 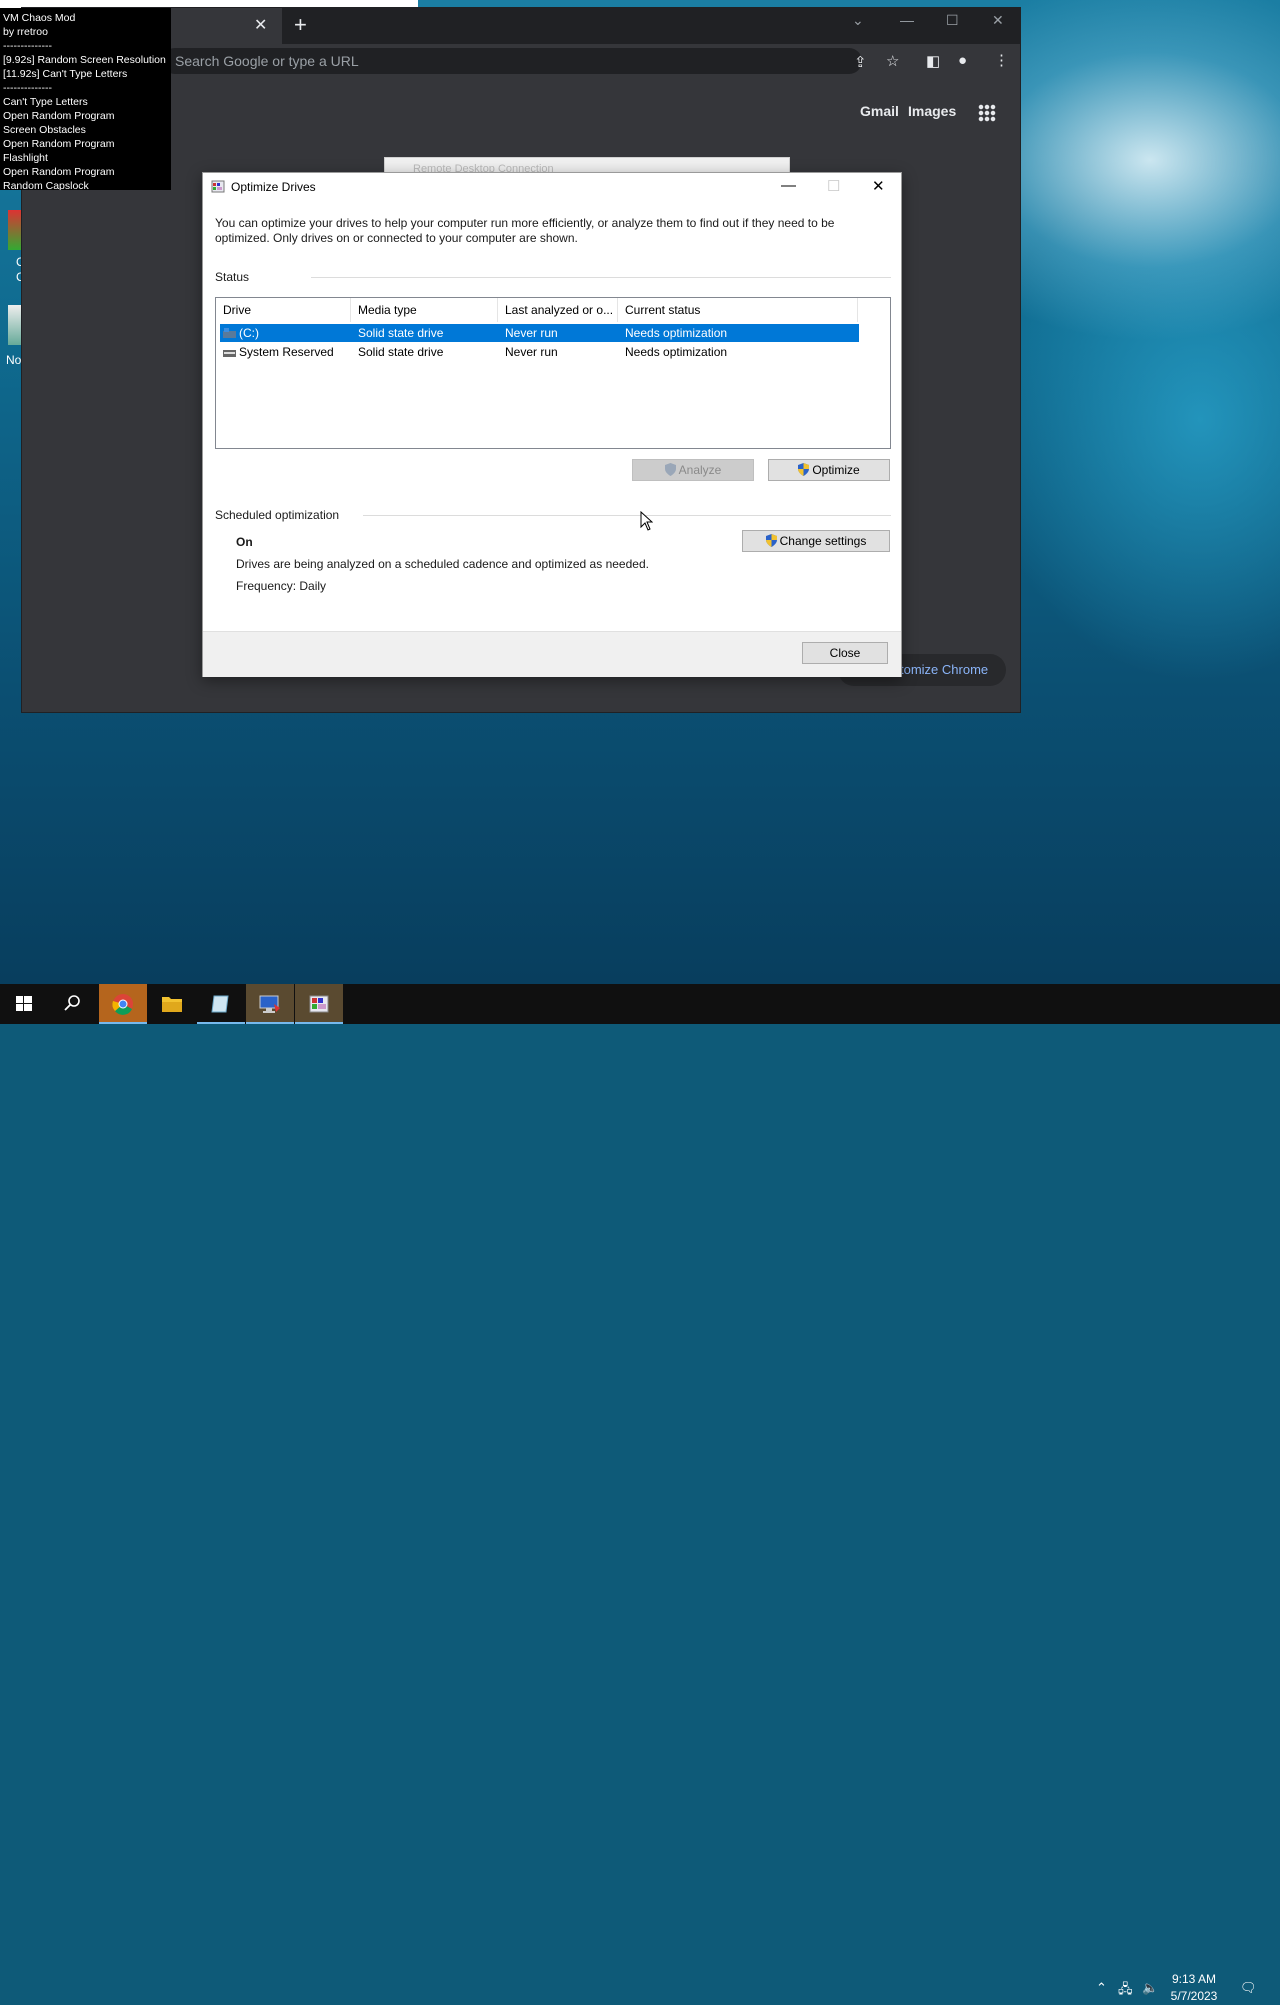 I want to click on schedule-frequency: Frequency: Daily, so click(x=281, y=586).